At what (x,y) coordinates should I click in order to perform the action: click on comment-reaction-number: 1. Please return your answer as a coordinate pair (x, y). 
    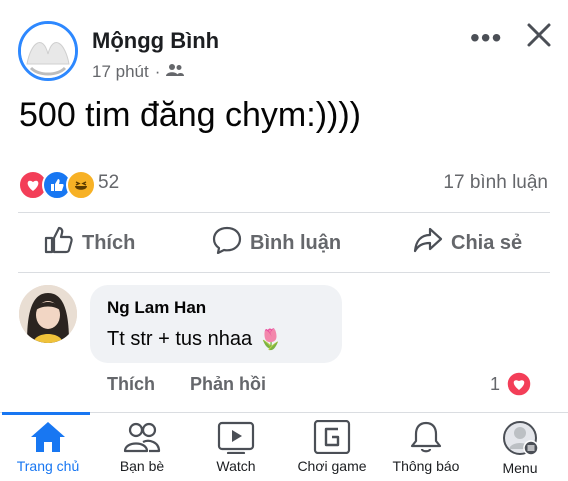
    Looking at the image, I should click on (495, 384).